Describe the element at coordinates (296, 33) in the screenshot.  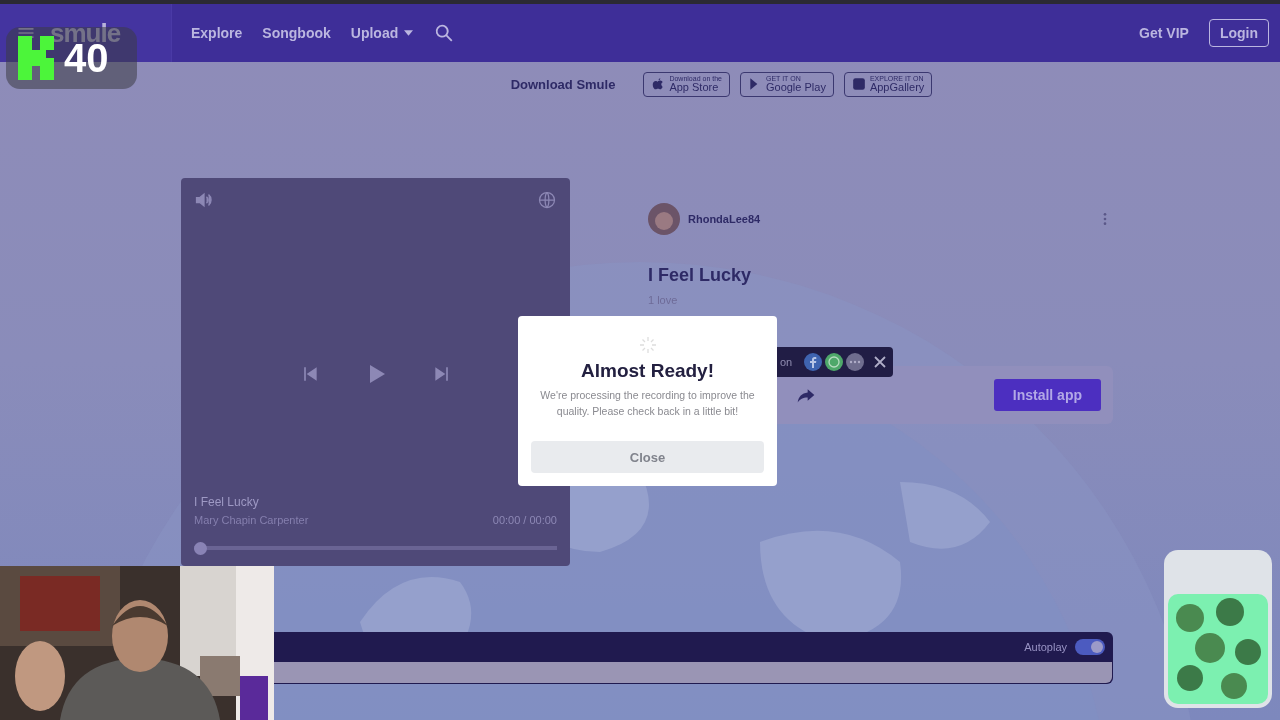
I see `nav-link: Songbook` at that location.